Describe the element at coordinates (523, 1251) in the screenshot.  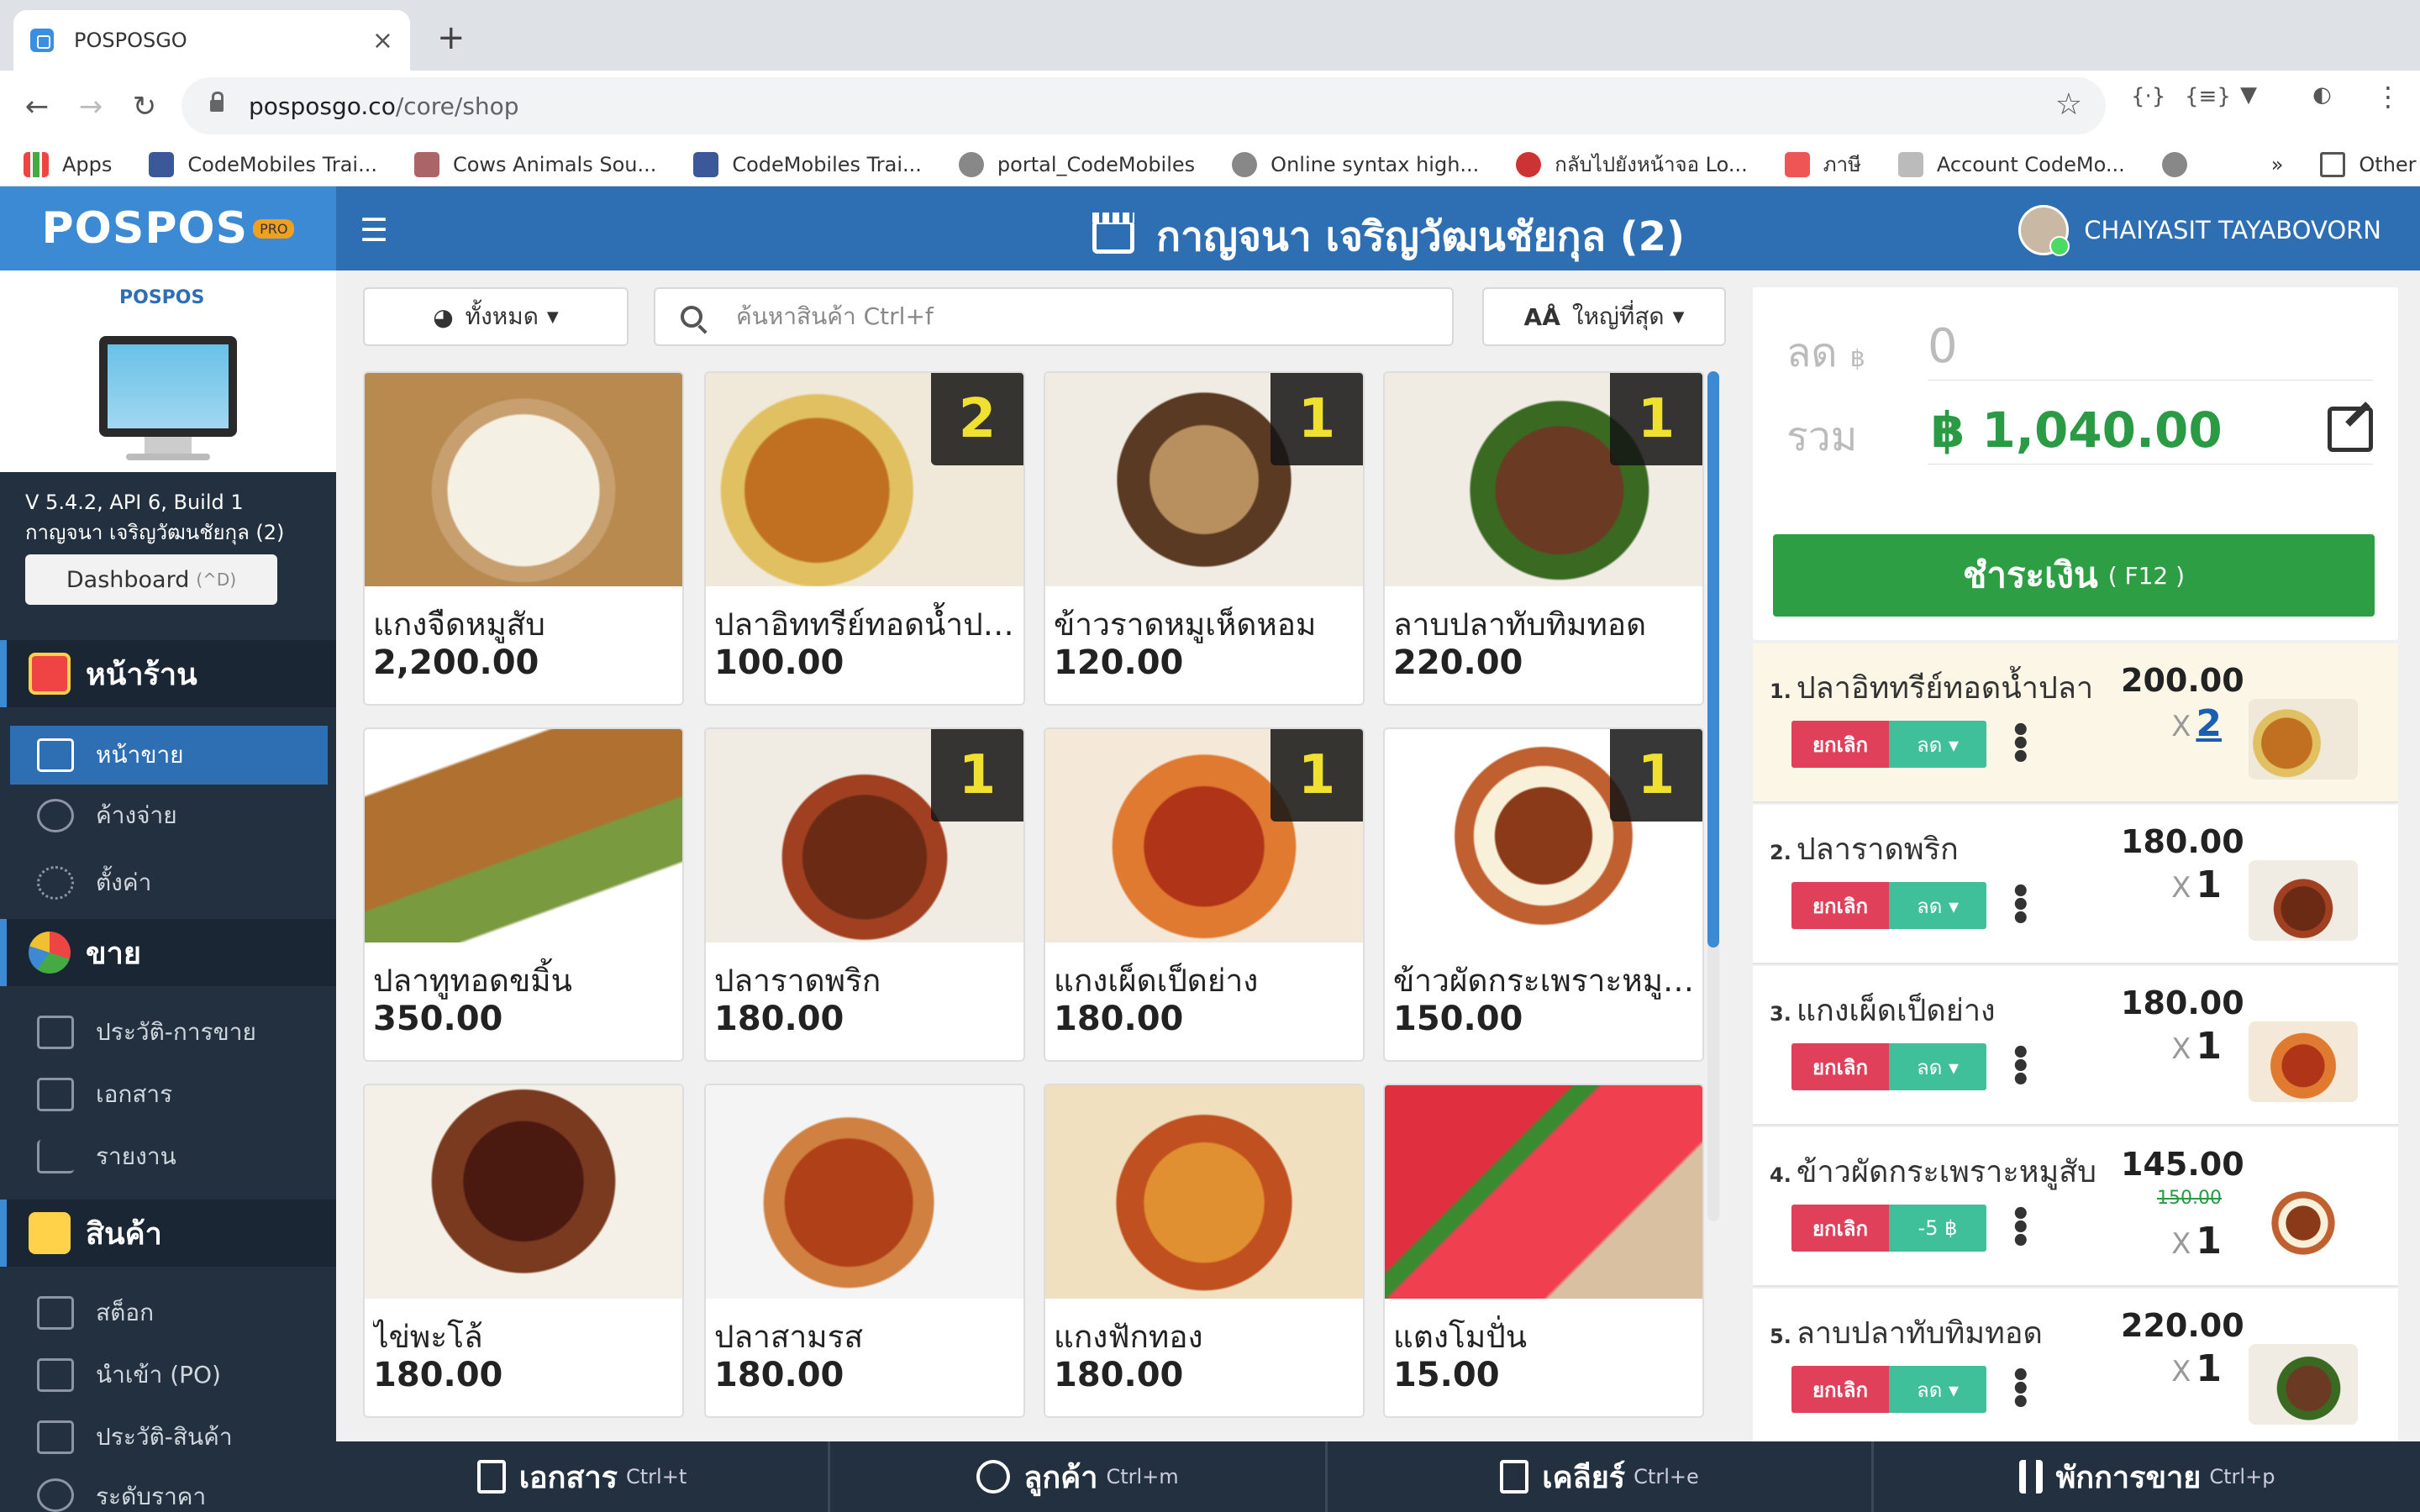
I see `product-card: ไข่พะโล้ 180.00` at that location.